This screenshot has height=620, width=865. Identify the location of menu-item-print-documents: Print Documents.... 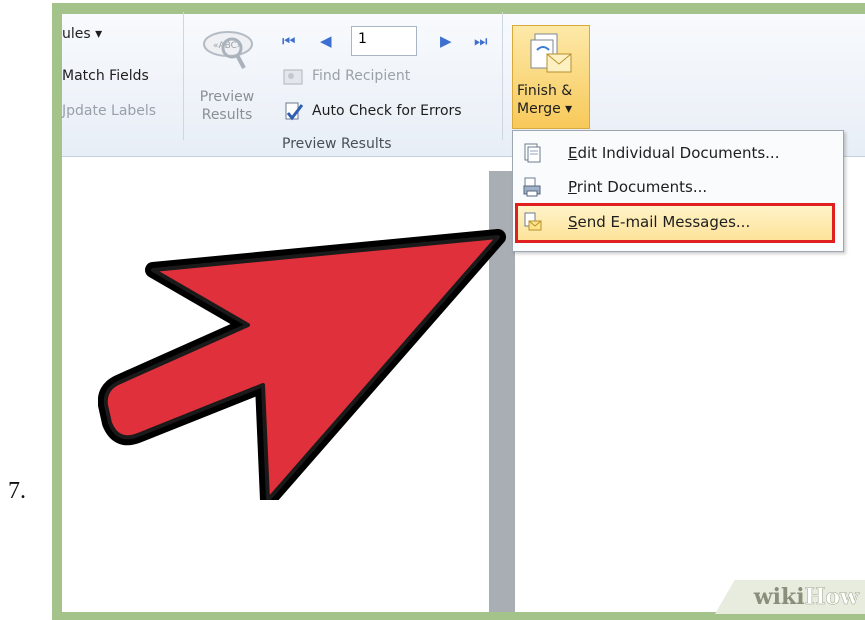
(677, 187).